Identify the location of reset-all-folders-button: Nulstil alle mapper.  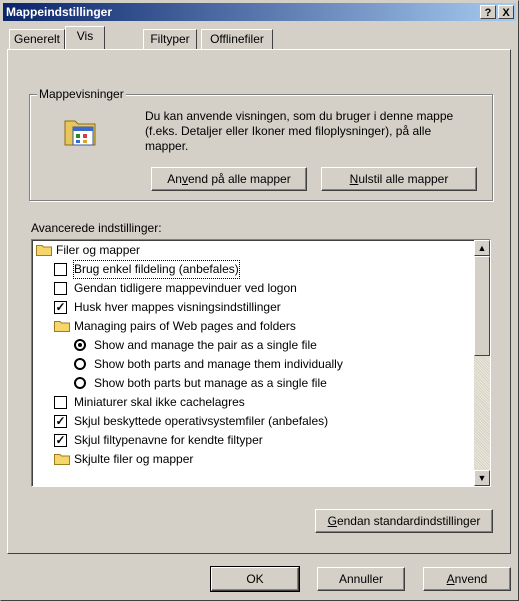
(399, 179).